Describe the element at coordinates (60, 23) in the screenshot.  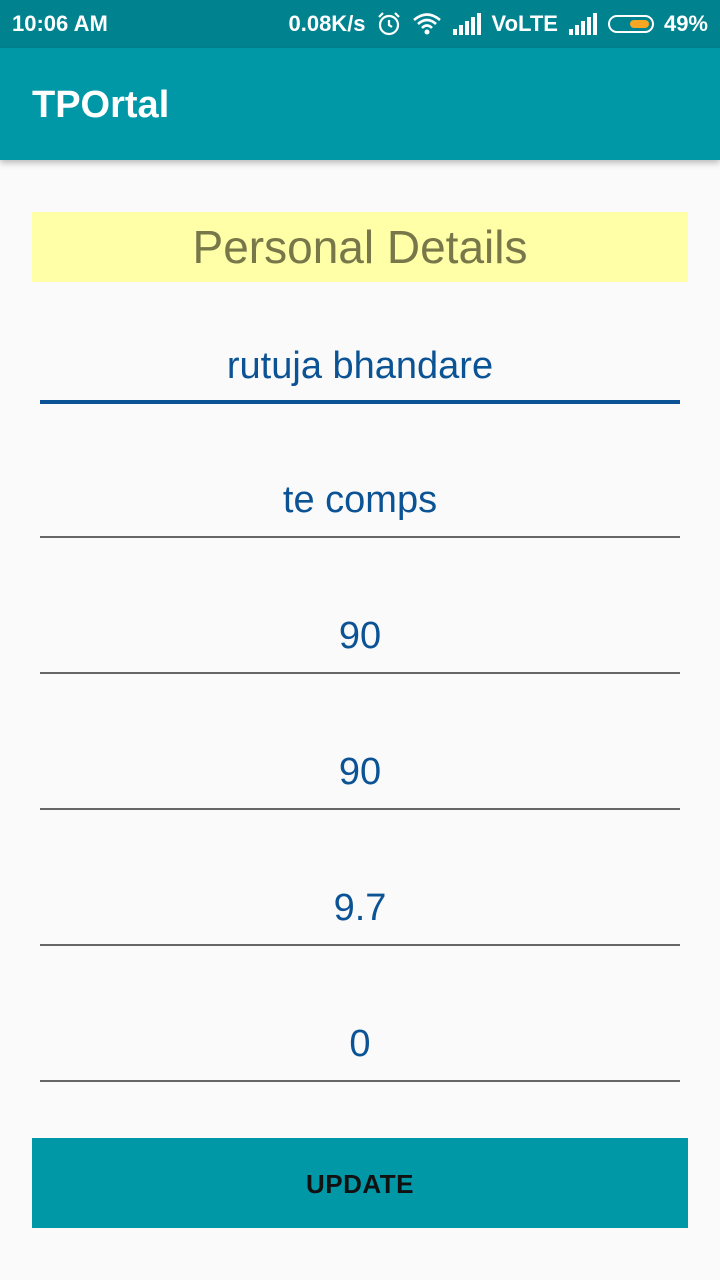
I see `status-time: 10:06 AM` at that location.